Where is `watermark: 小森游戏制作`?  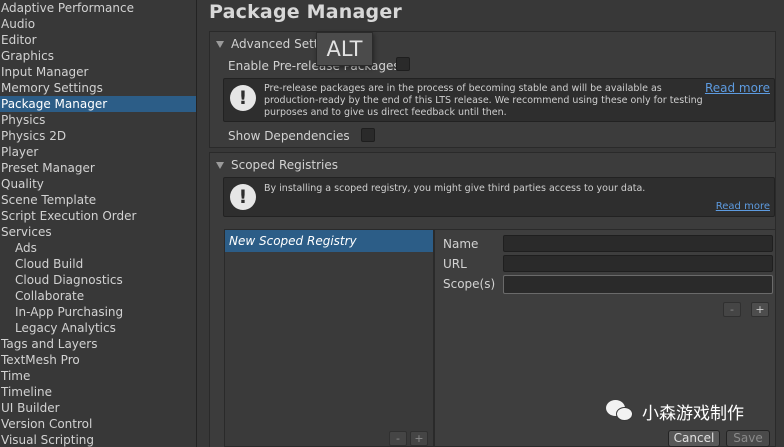
watermark: 小森游戏制作 is located at coordinates (675, 411).